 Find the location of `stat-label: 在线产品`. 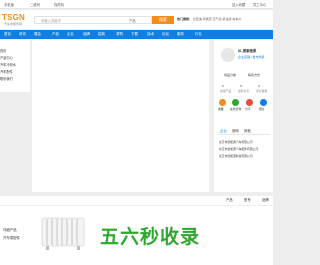

stat-label: 在线产品 is located at coordinates (226, 91).